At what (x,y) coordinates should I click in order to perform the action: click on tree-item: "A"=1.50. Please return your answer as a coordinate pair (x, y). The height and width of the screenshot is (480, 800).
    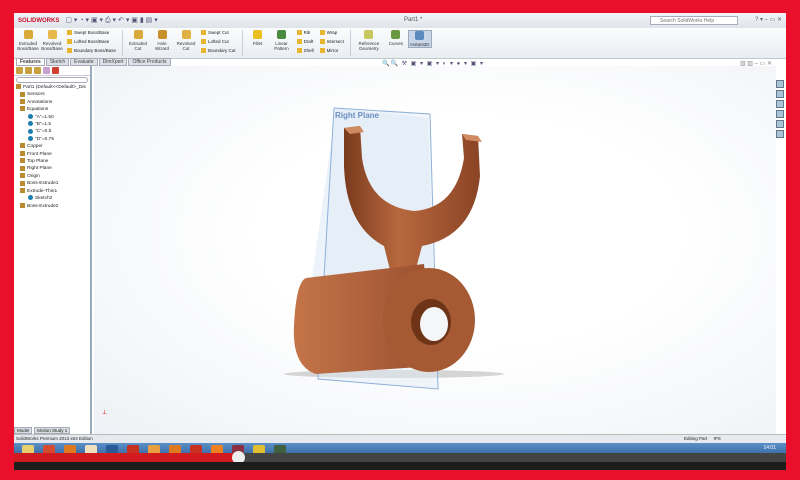
    Looking at the image, I should click on (52, 117).